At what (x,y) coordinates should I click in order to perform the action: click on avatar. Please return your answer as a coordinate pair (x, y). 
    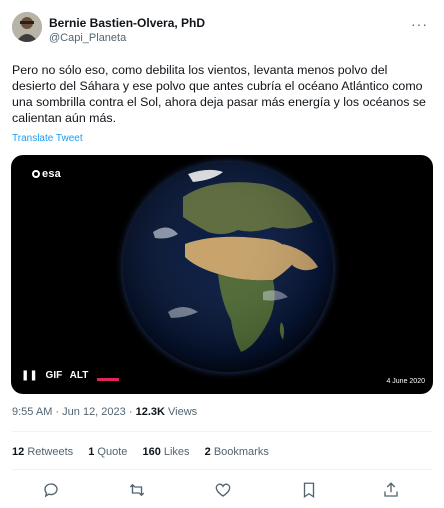
    Looking at the image, I should click on (27, 27).